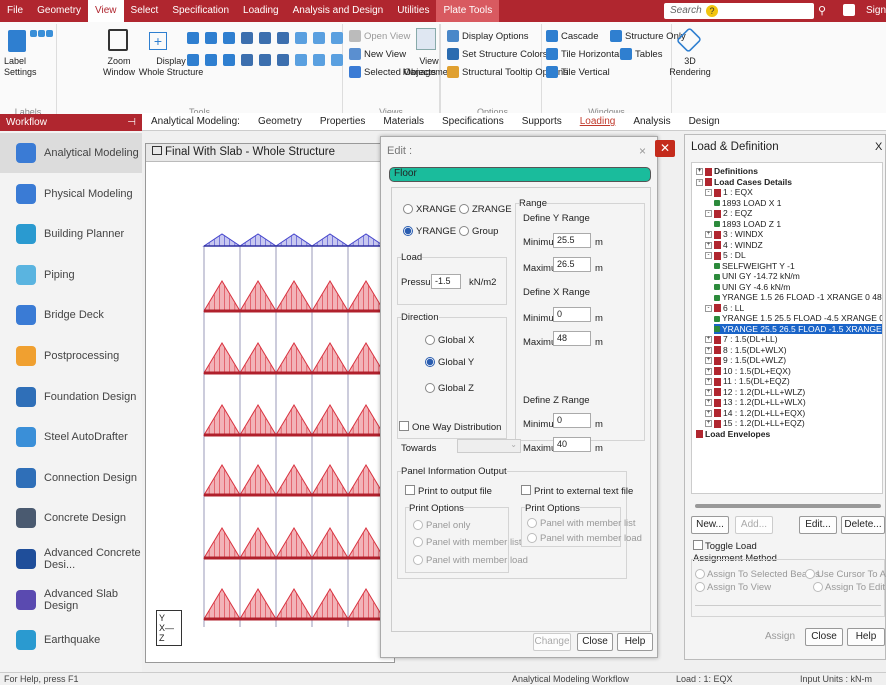 Image resolution: width=886 pixels, height=685 pixels. I want to click on set-structure-colors-button: Set Structure Colors, so click(497, 54).